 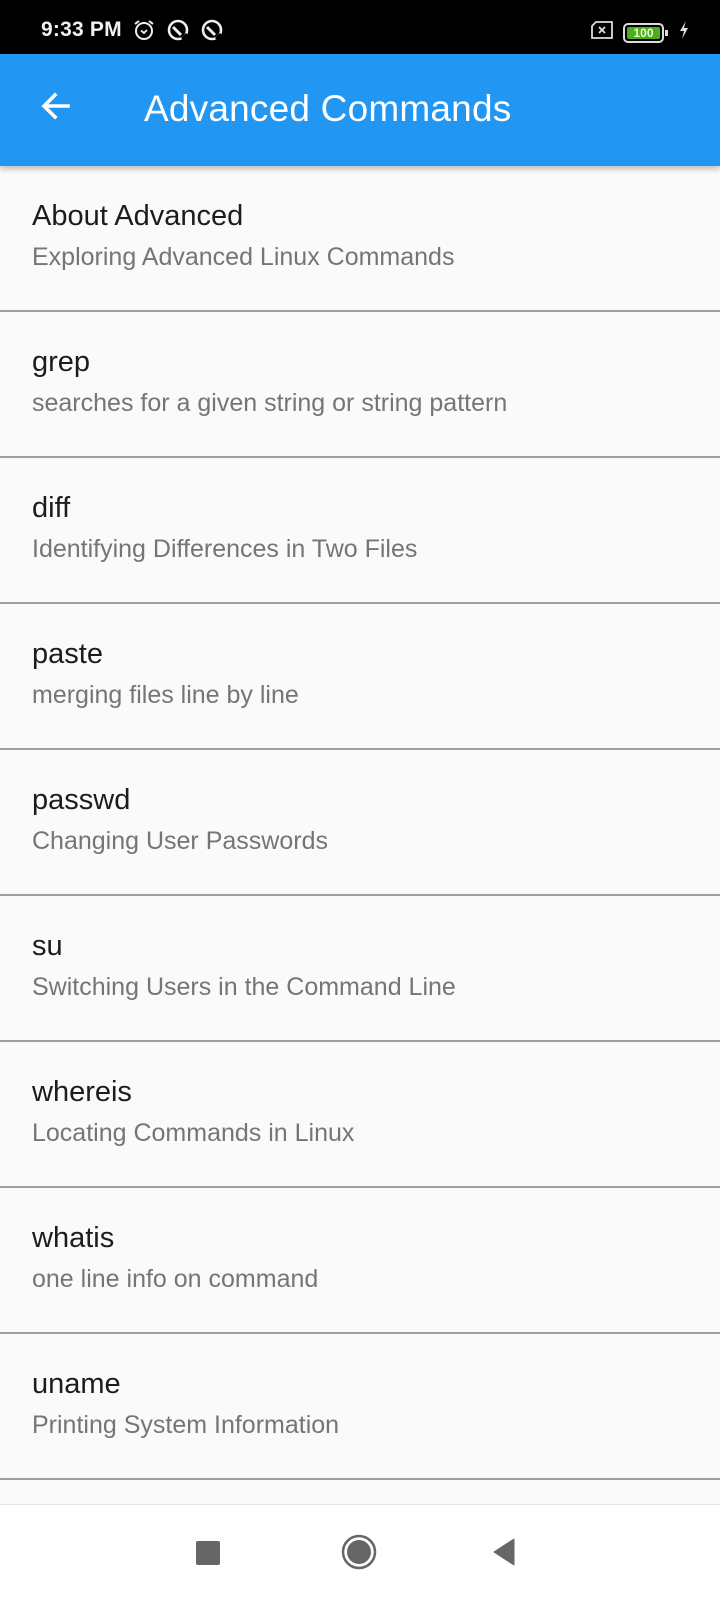 What do you see at coordinates (244, 987) in the screenshot?
I see `list-item-subtitle: Switching Users in the Command Line` at bounding box center [244, 987].